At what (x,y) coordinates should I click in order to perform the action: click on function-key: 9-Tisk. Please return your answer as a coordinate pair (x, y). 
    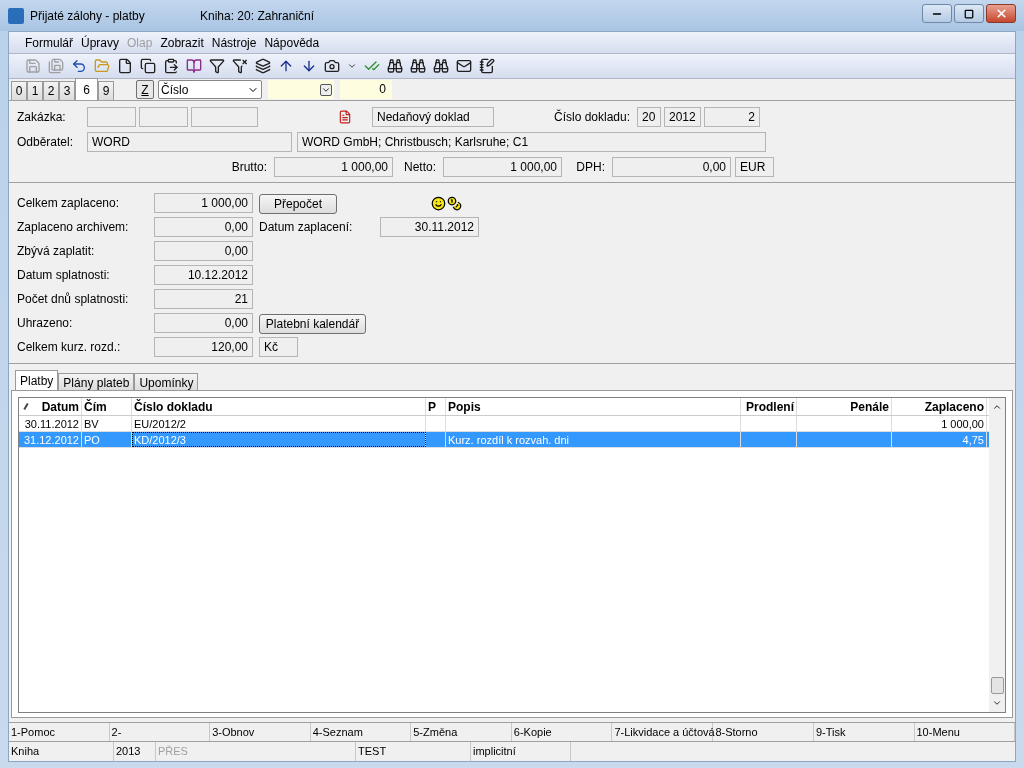
    Looking at the image, I should click on (864, 732).